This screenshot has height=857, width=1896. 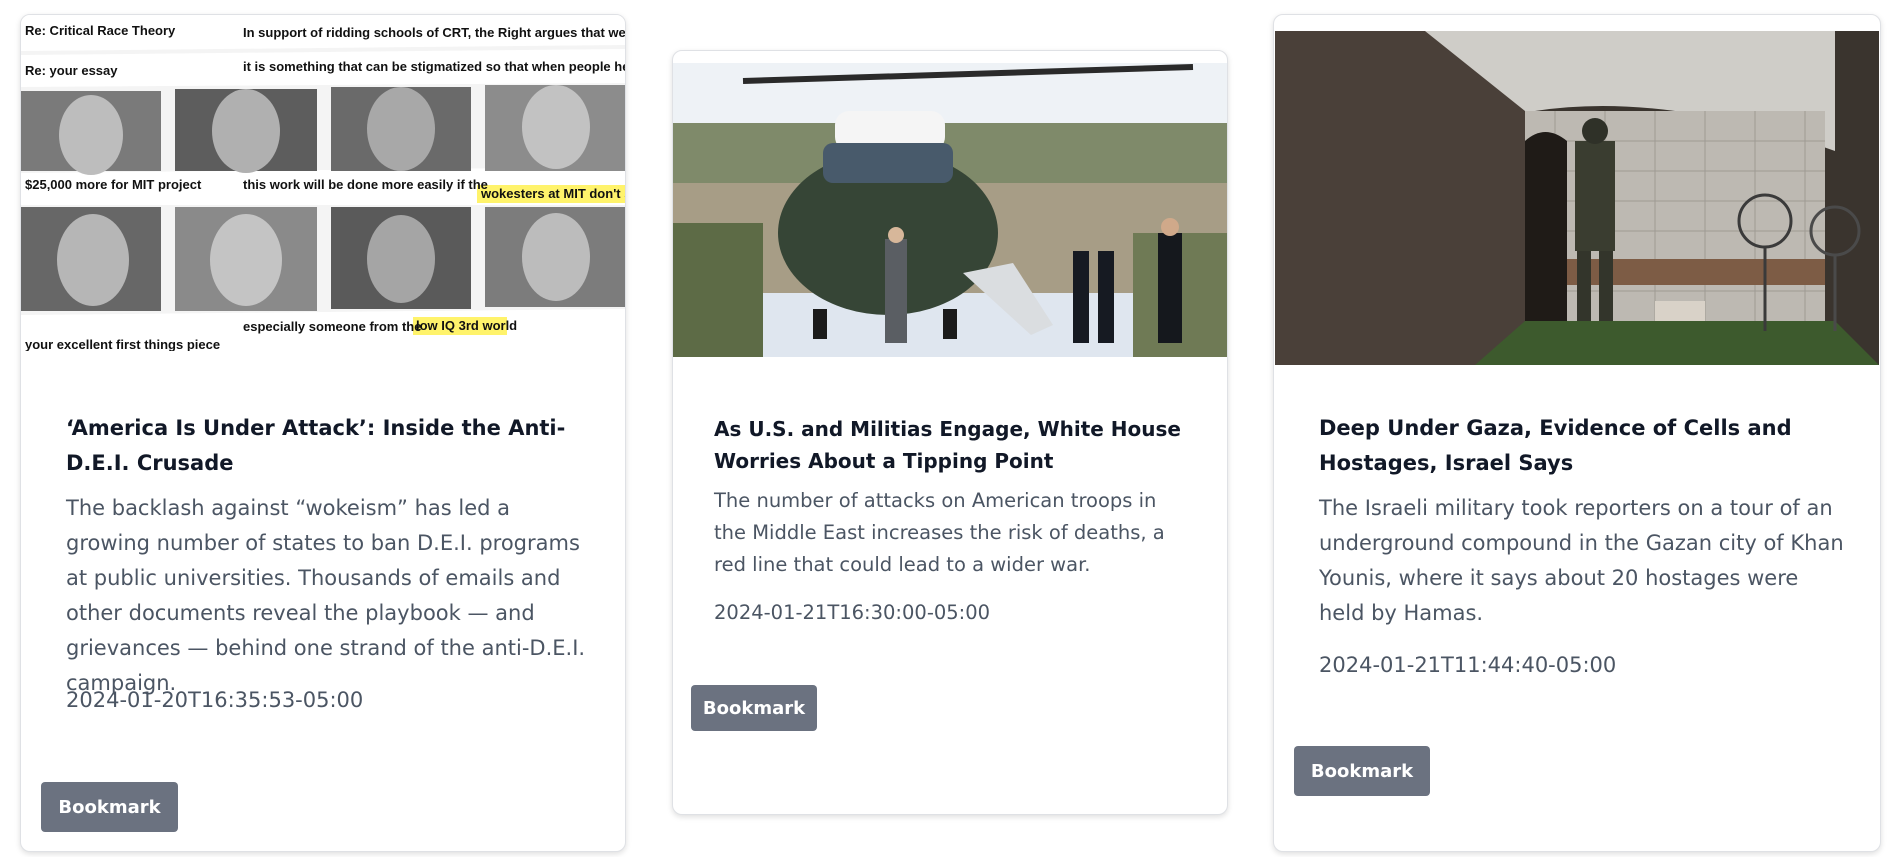 What do you see at coordinates (852, 612) in the screenshot?
I see `article-date: 2024-01-21T16:30:00-05:00` at bounding box center [852, 612].